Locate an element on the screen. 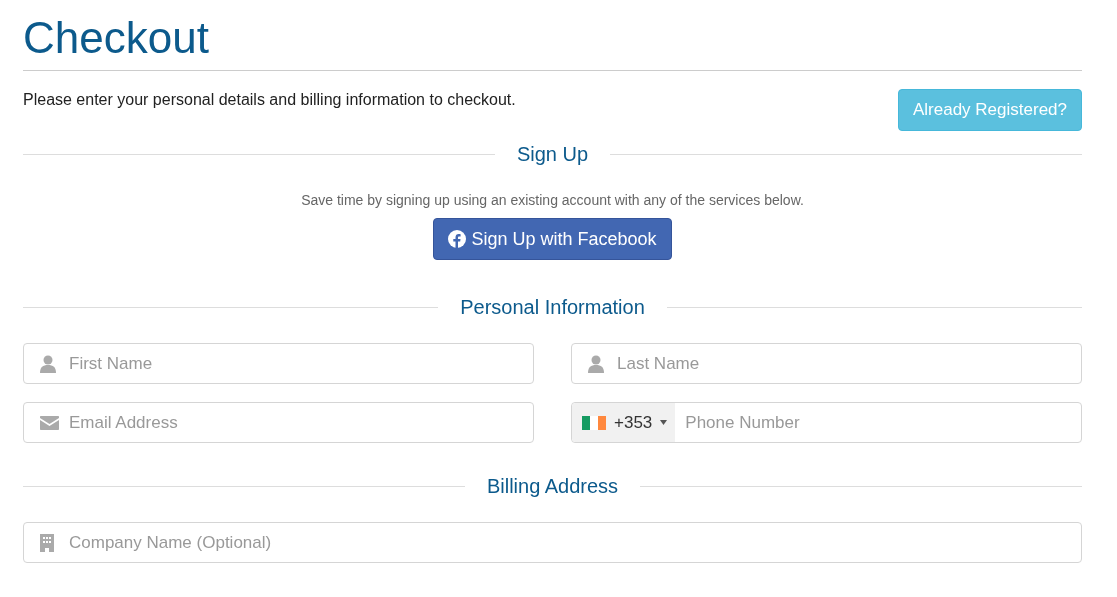 The width and height of the screenshot is (1117, 597). dial-code: +353 is located at coordinates (633, 422).